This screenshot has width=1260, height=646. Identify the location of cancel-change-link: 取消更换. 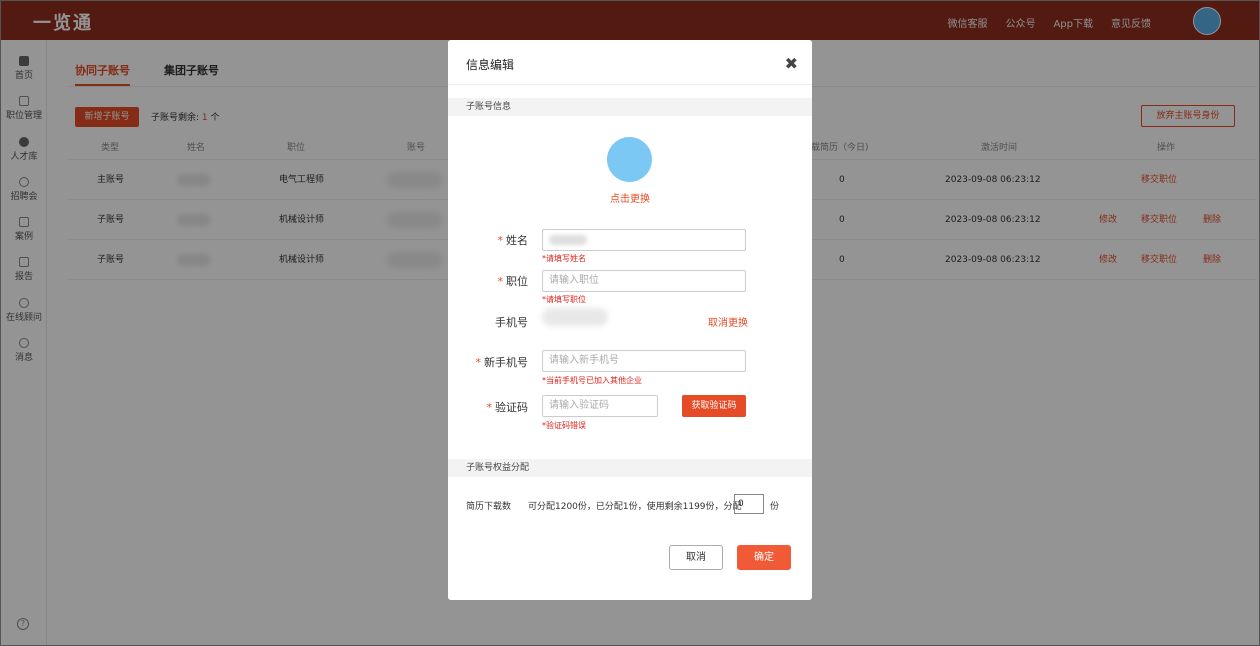
(728, 321).